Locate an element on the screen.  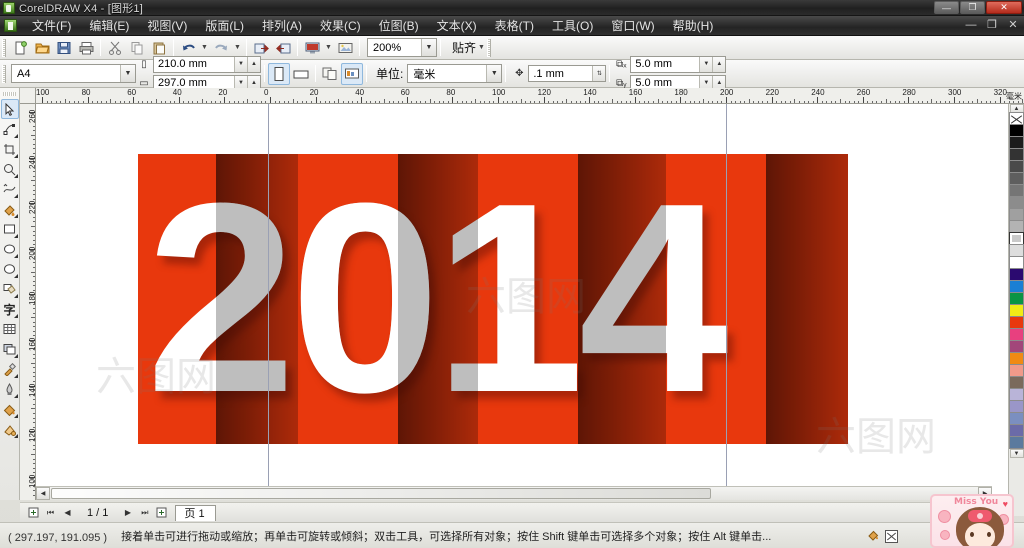
duplicate-x-input: 5.0 mm ▼ ▲ is located at coordinates (678, 64).